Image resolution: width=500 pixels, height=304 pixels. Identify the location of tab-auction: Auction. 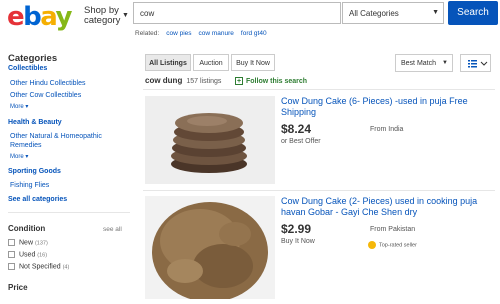
(211, 62).